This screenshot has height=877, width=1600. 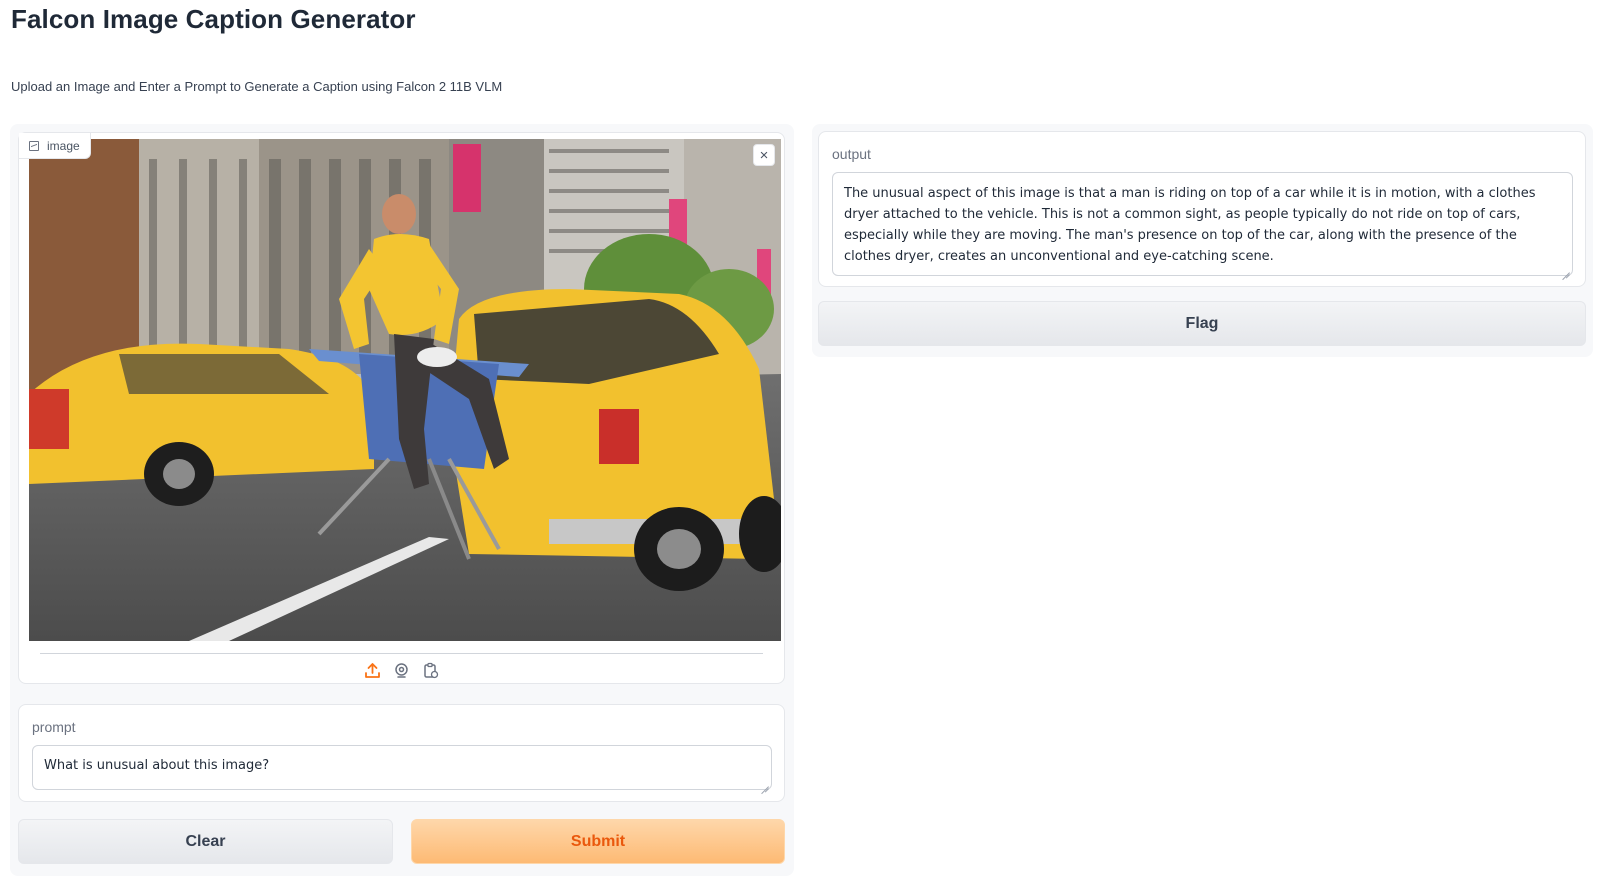 I want to click on prompt-label: prompt, so click(x=54, y=727).